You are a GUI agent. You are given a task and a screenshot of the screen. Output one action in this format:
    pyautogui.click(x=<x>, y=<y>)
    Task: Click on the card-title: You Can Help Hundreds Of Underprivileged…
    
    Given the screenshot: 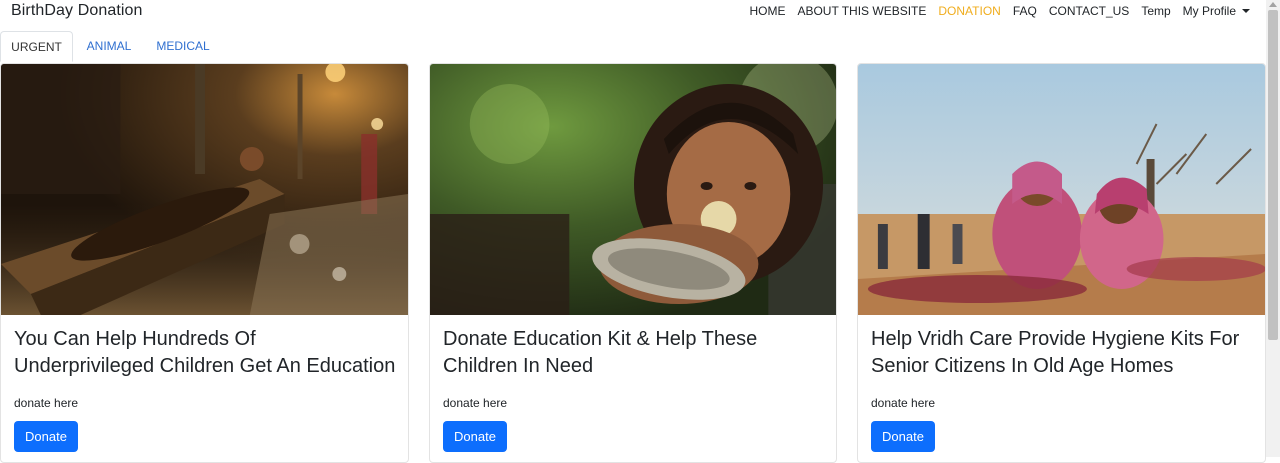 What is the action you would take?
    pyautogui.click(x=205, y=352)
    